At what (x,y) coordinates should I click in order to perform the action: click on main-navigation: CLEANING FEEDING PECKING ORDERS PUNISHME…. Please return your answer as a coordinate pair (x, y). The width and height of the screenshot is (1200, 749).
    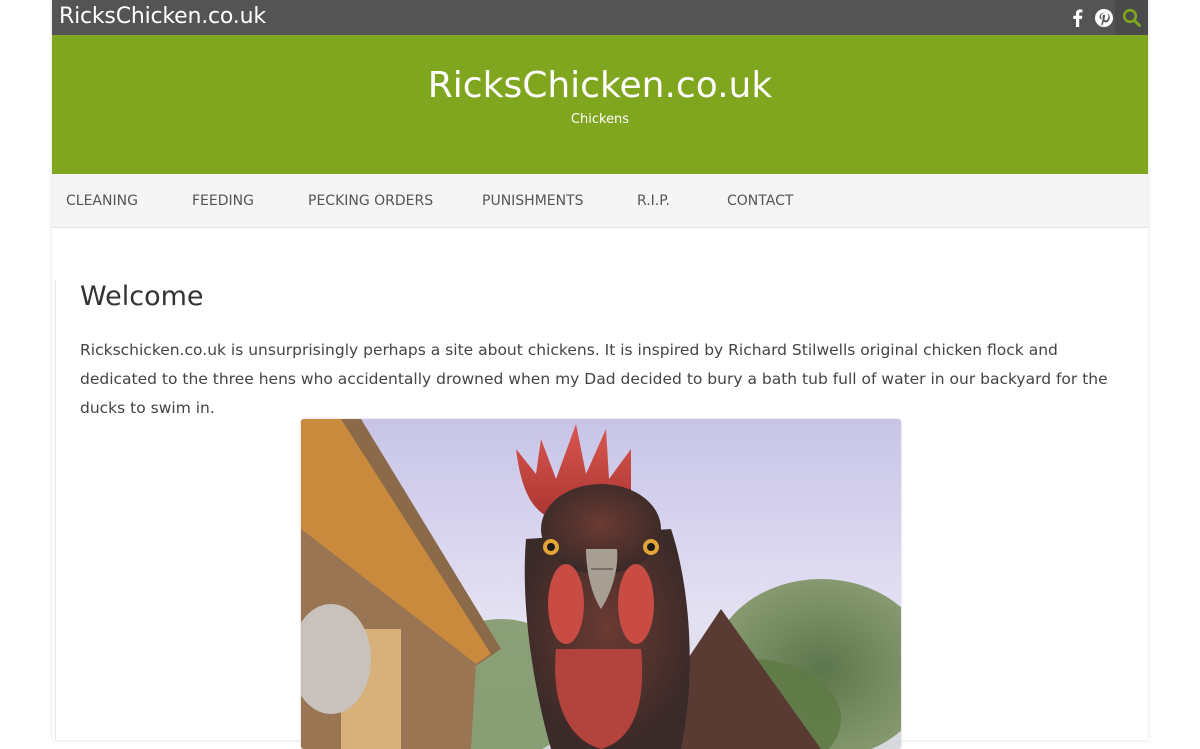
    Looking at the image, I should click on (600, 201).